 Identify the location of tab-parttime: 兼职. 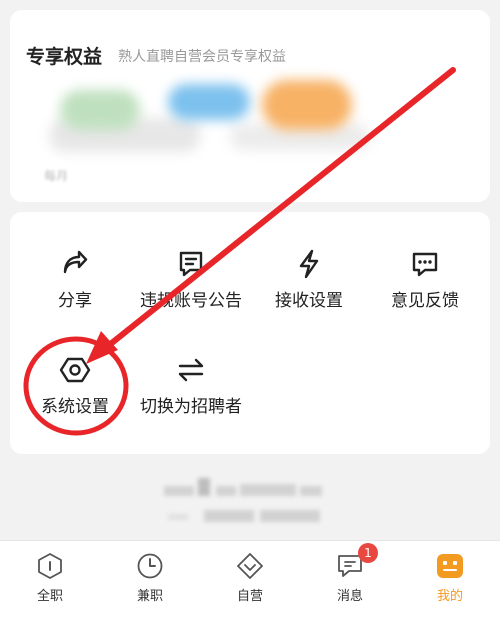
(150, 577).